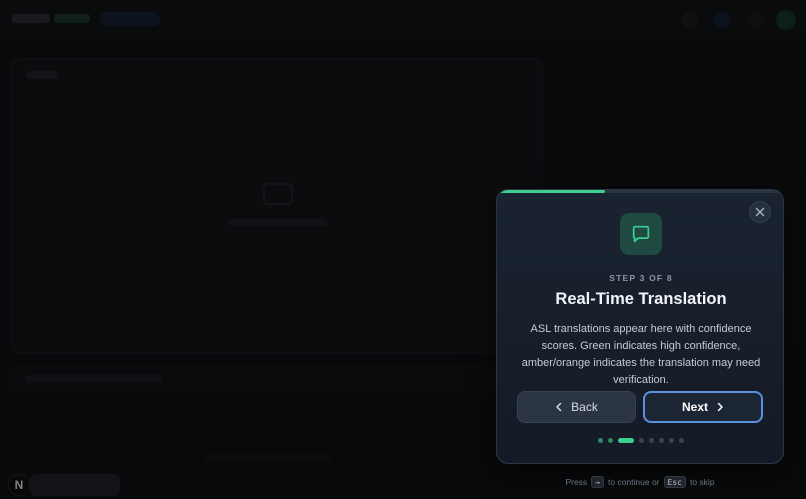 The width and height of the screenshot is (806, 499). I want to click on keyboard-hint: Press → to continue or Esc to skip, so click(640, 482).